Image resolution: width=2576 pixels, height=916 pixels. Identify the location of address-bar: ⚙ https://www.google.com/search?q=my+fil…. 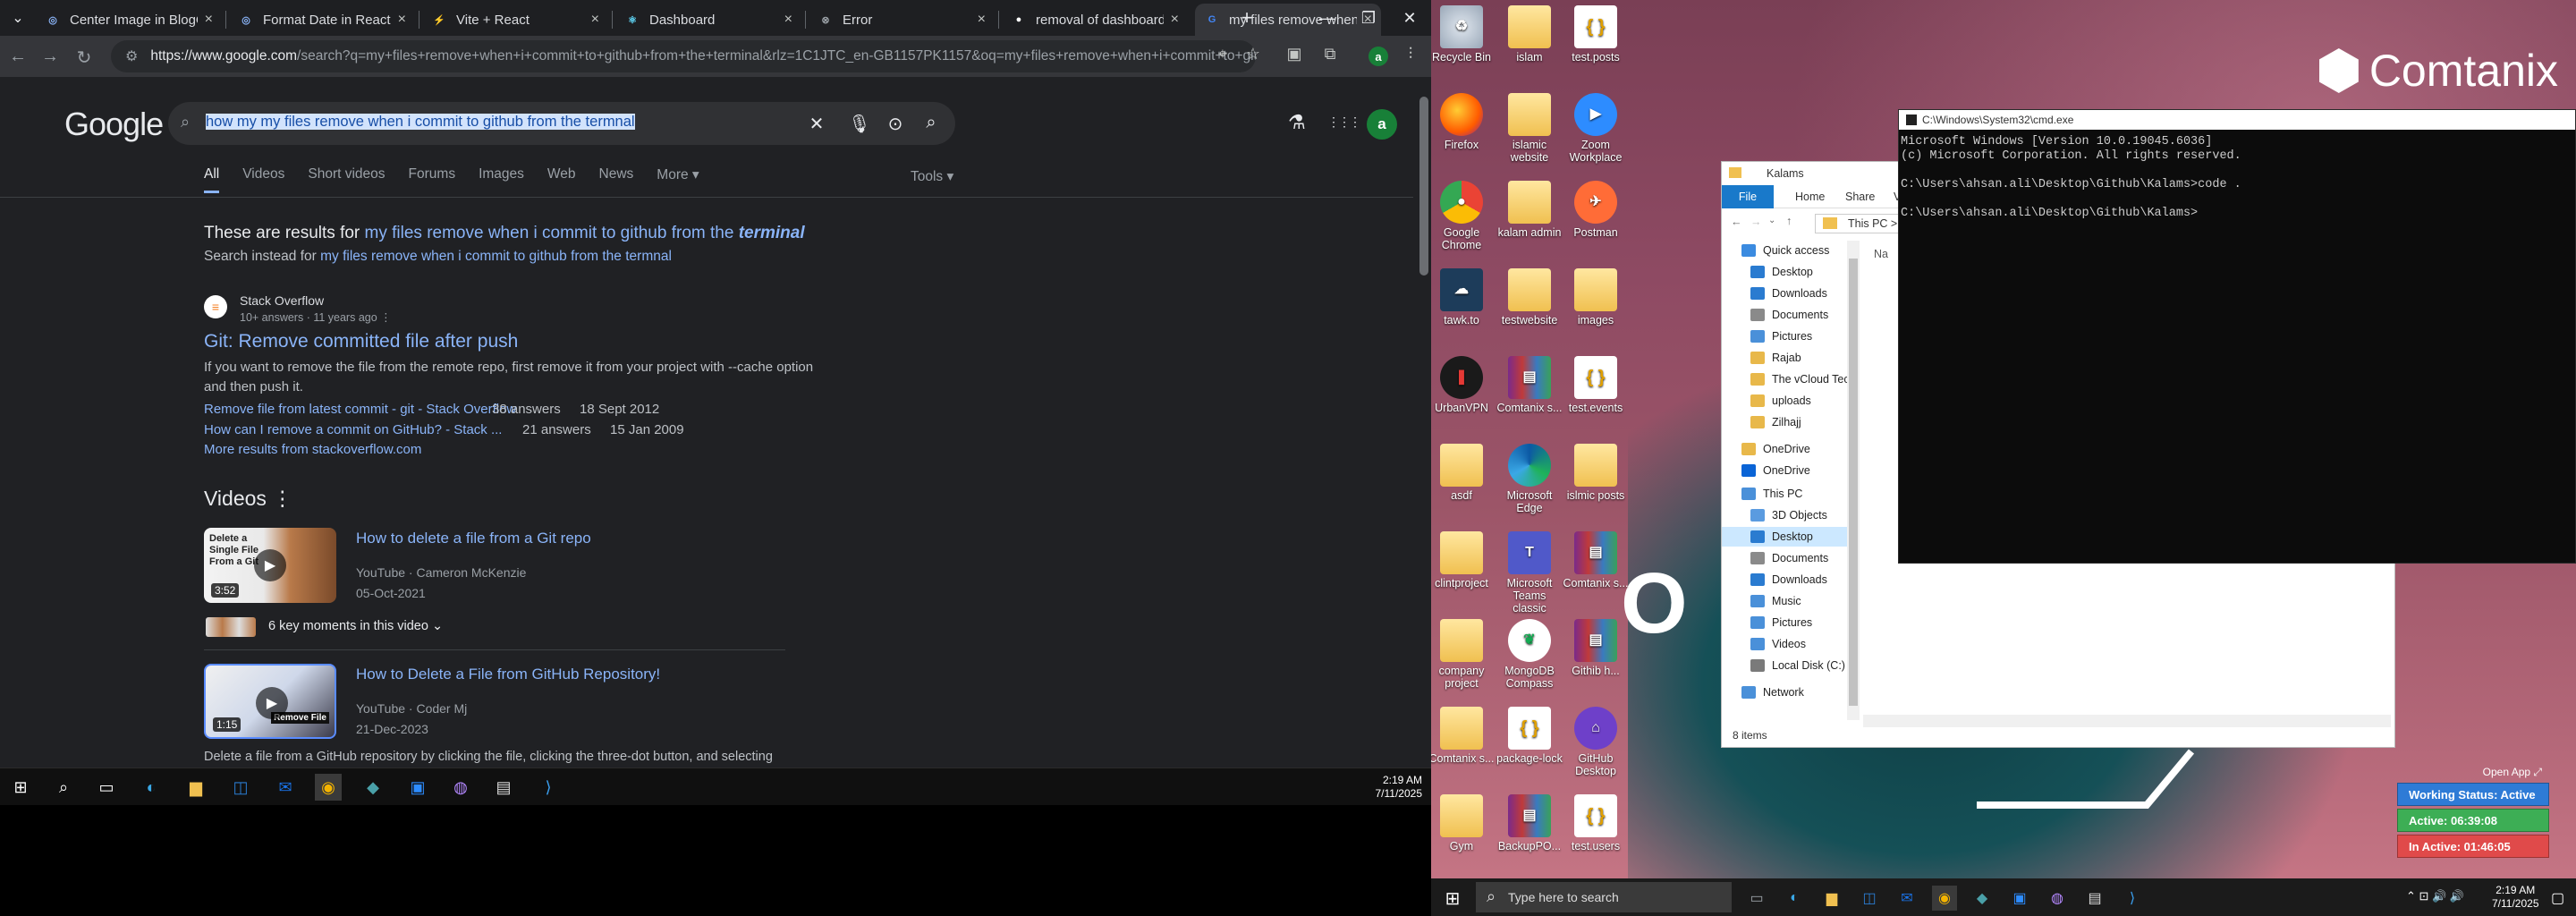
(683, 56).